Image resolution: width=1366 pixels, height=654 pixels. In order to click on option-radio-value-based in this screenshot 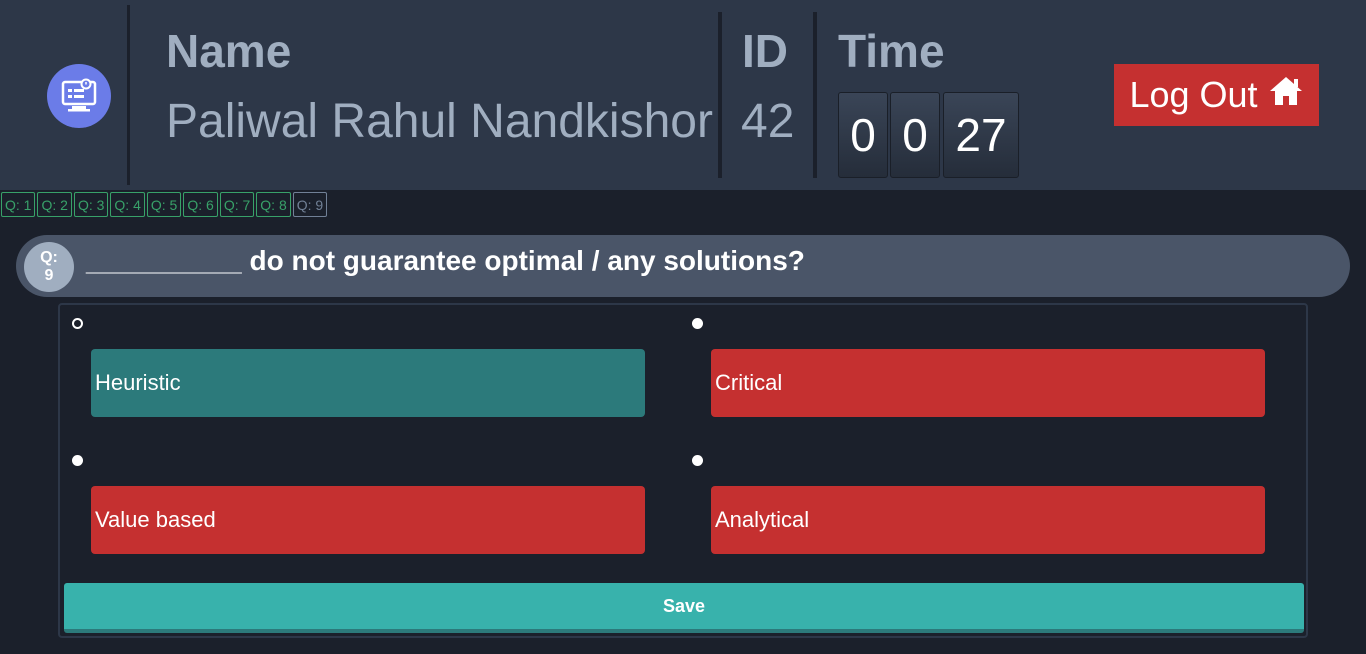, I will do `click(77, 460)`.